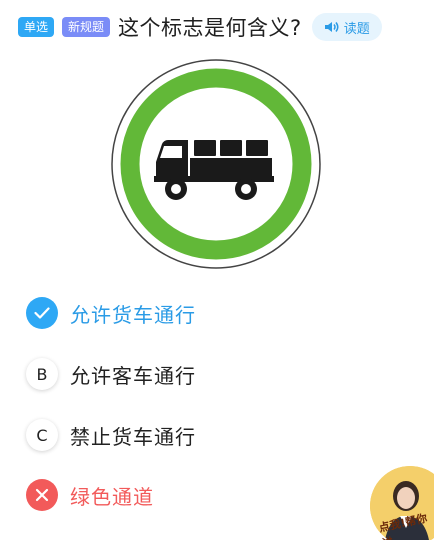 This screenshot has height=540, width=434. I want to click on option-c: C 禁止货车通行, so click(111, 435).